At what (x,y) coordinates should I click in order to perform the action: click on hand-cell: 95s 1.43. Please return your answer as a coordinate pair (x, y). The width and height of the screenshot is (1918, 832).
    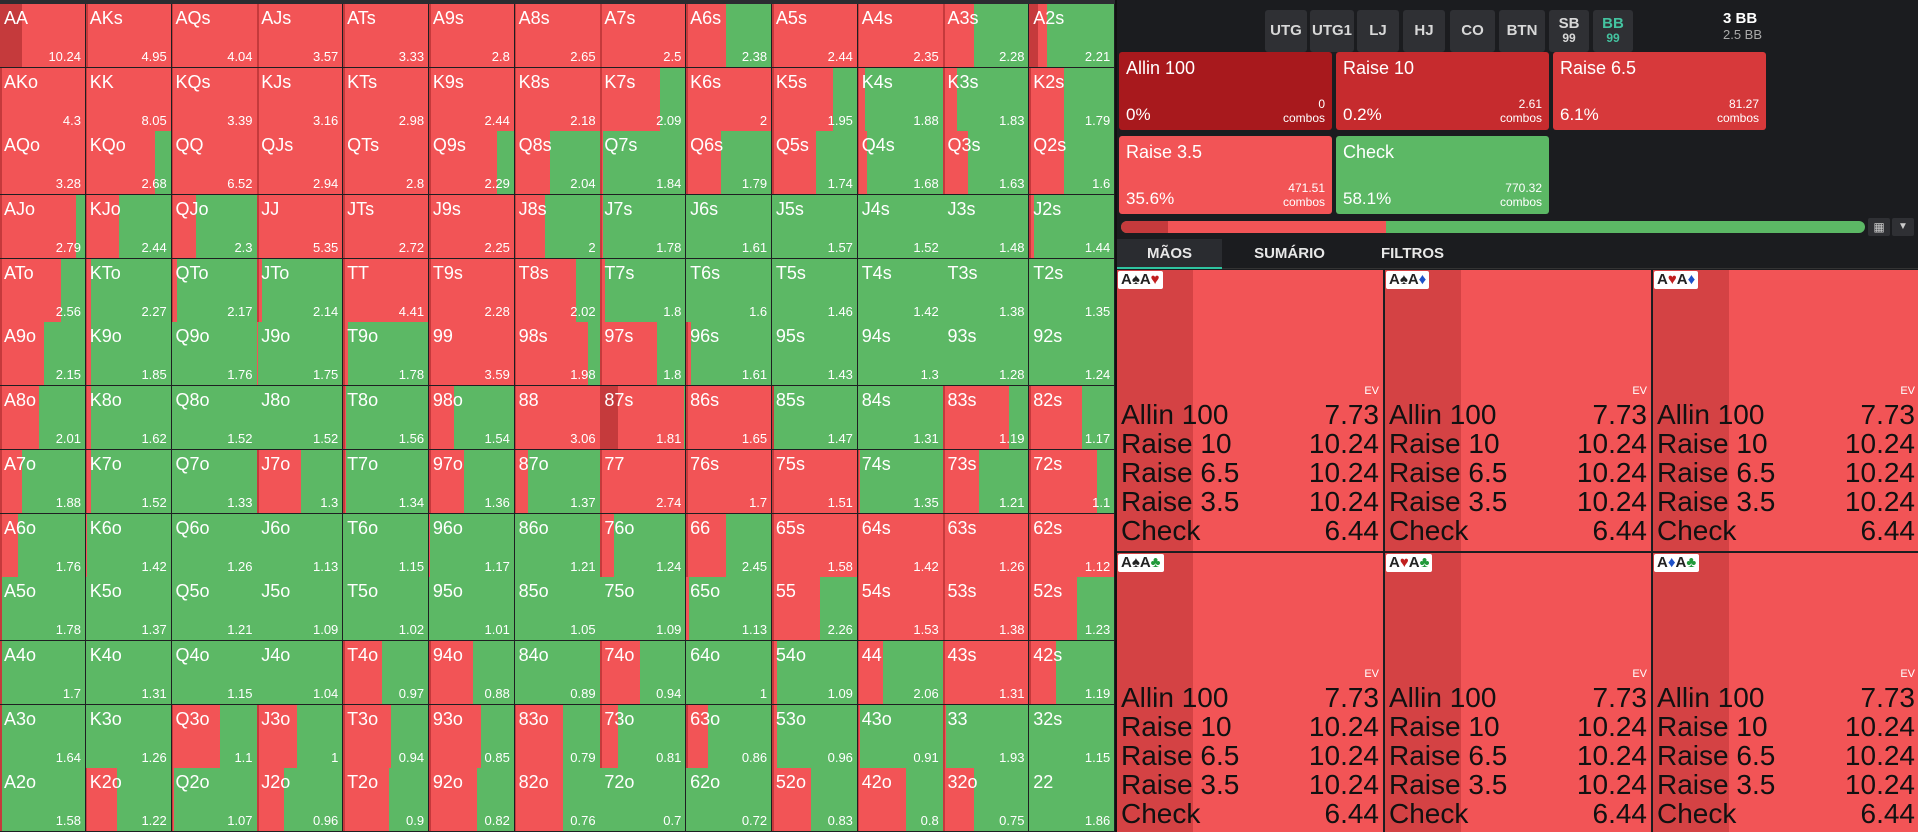
    Looking at the image, I should click on (814, 354).